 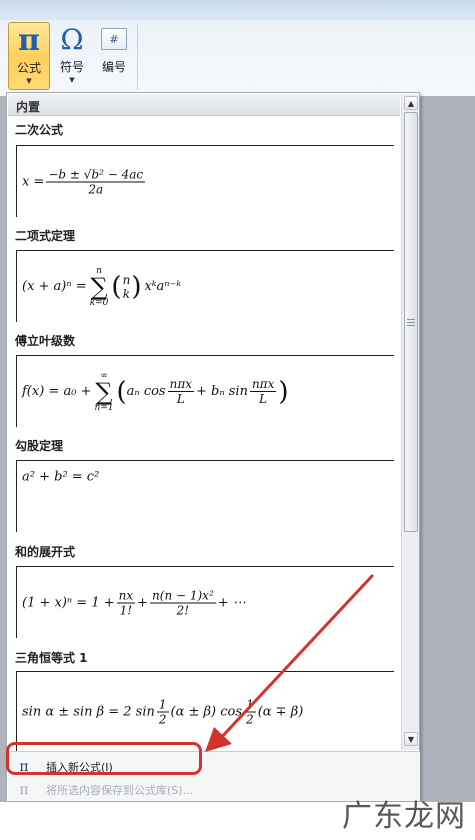 What do you see at coordinates (39, 130) in the screenshot?
I see `gallery-item-title: 二次公式` at bounding box center [39, 130].